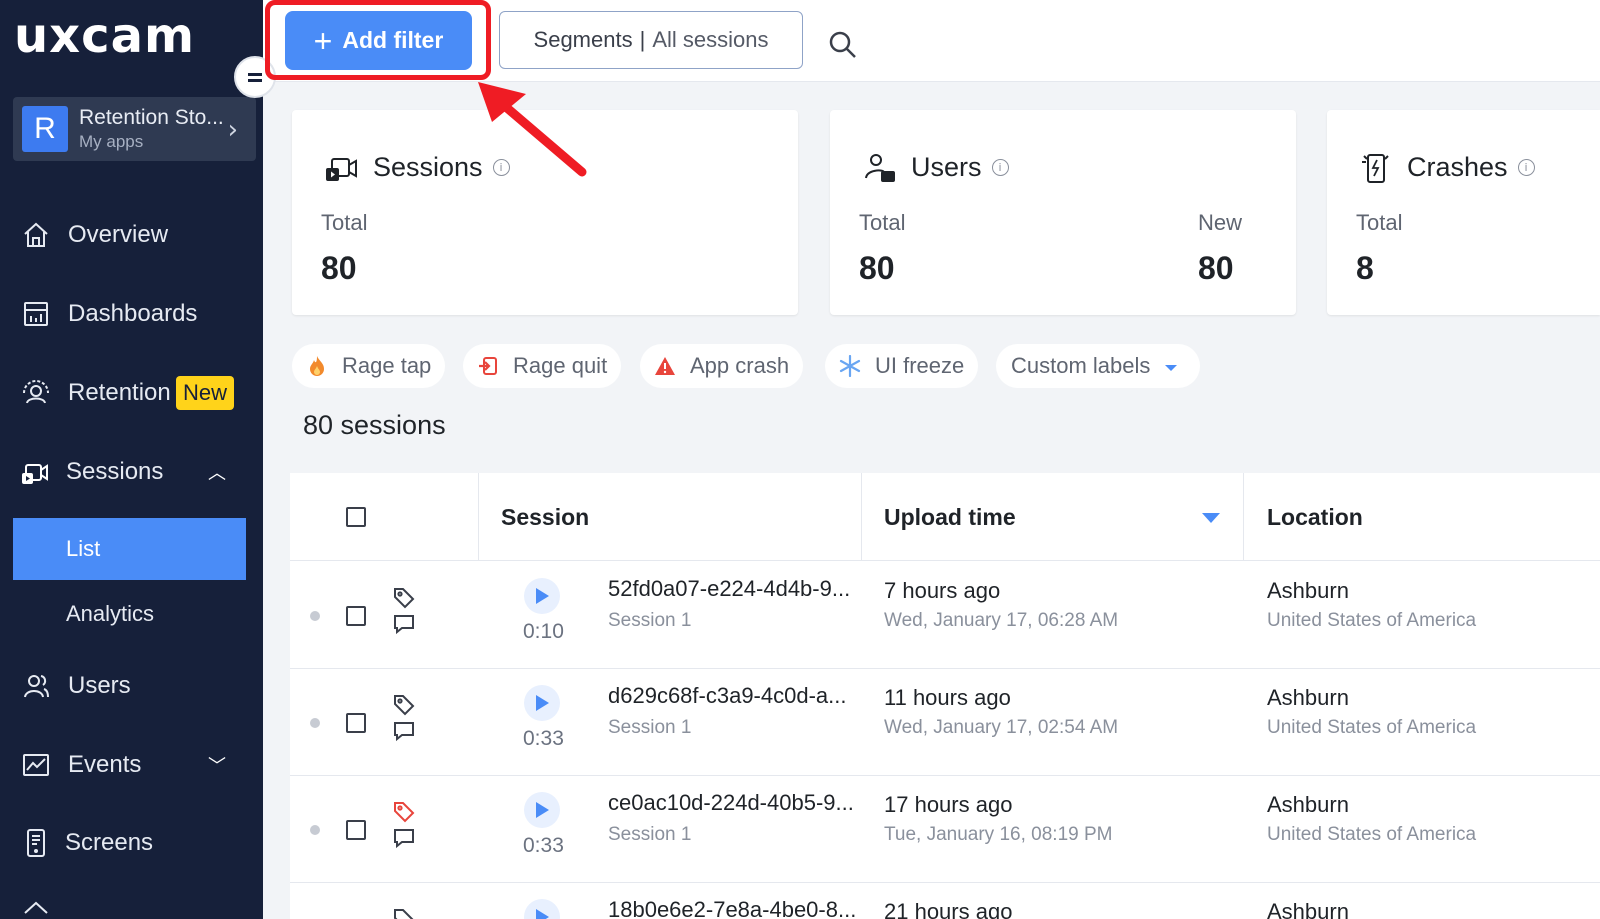  What do you see at coordinates (36, 314) in the screenshot?
I see `dashboard-icon` at bounding box center [36, 314].